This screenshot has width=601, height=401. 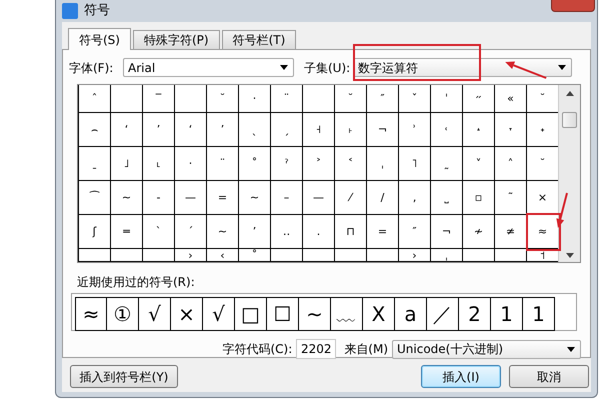 What do you see at coordinates (259, 39) in the screenshot?
I see `tab: 符号栏(T)` at bounding box center [259, 39].